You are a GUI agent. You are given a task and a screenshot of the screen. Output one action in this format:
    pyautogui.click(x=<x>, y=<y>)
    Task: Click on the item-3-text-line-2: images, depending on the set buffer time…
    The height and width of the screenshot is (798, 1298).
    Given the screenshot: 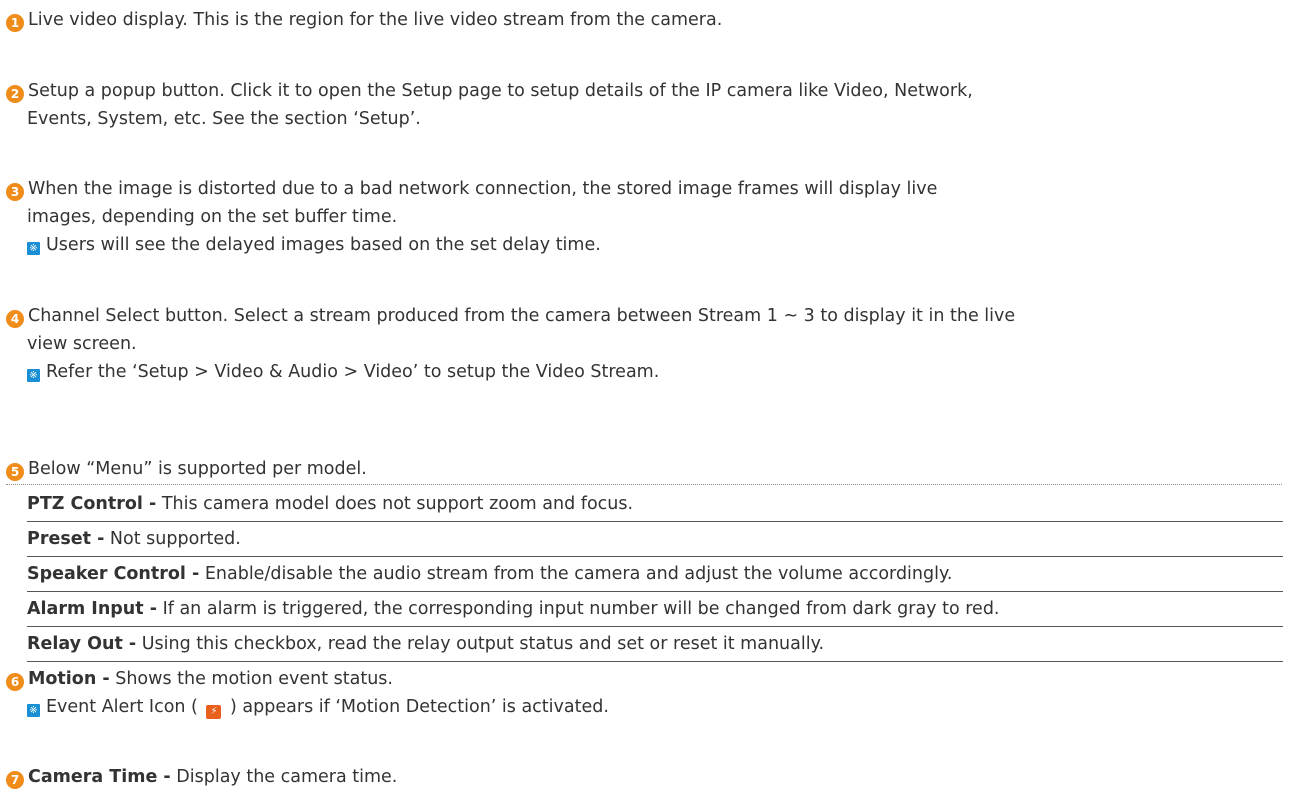 What is the action you would take?
    pyautogui.click(x=212, y=217)
    